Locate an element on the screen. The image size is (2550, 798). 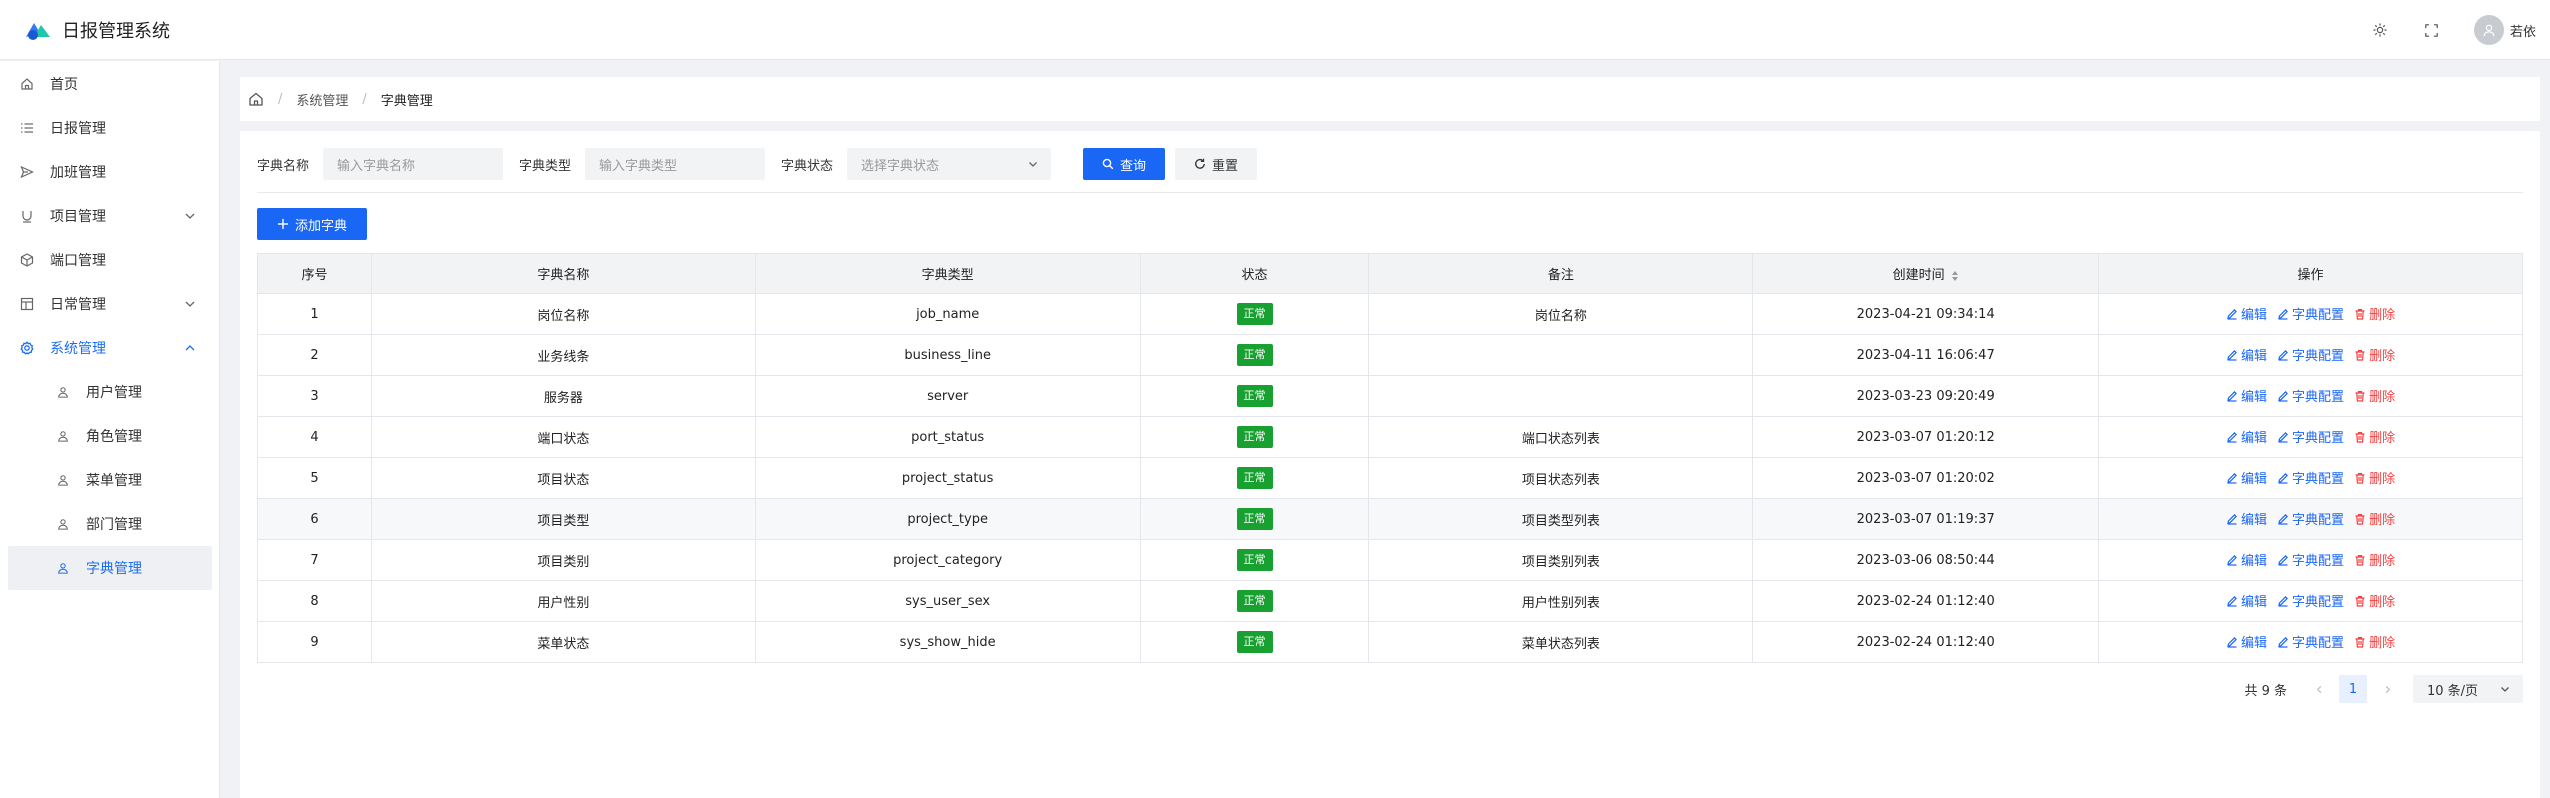
sort-icon is located at coordinates (1955, 276).